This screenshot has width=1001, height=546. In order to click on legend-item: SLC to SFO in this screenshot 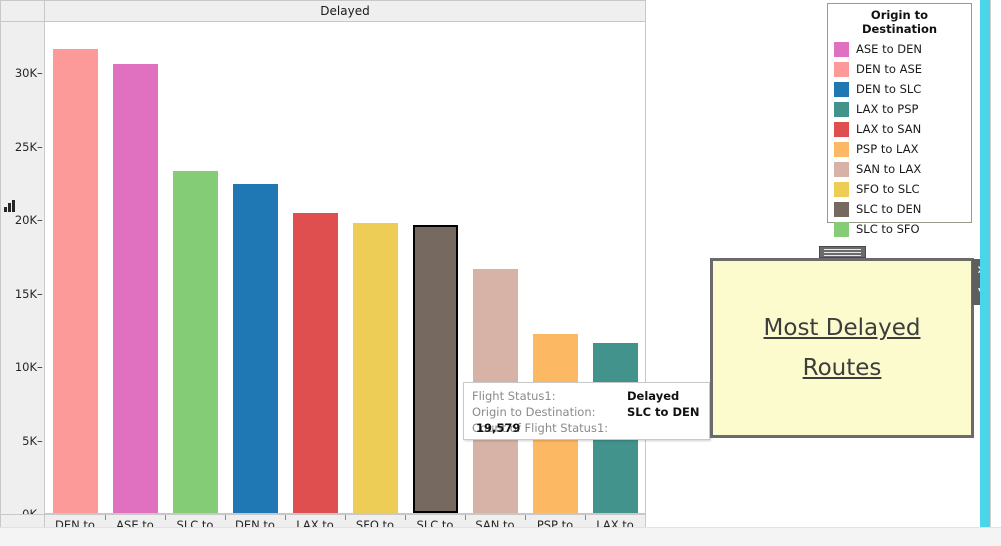, I will do `click(899, 229)`.